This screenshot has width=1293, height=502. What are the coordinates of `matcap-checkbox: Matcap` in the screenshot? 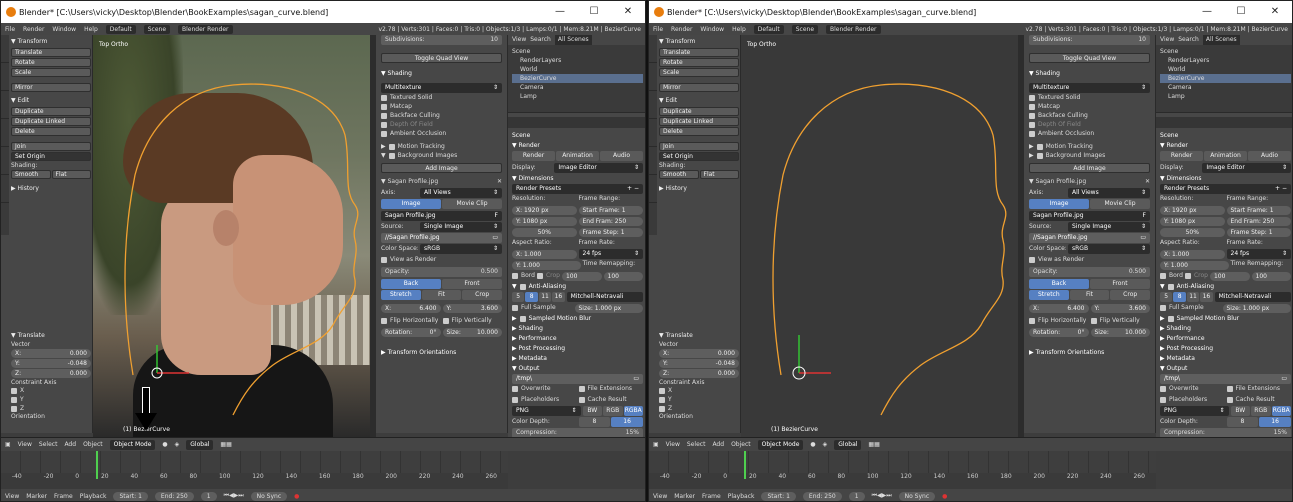 It's located at (441, 106).